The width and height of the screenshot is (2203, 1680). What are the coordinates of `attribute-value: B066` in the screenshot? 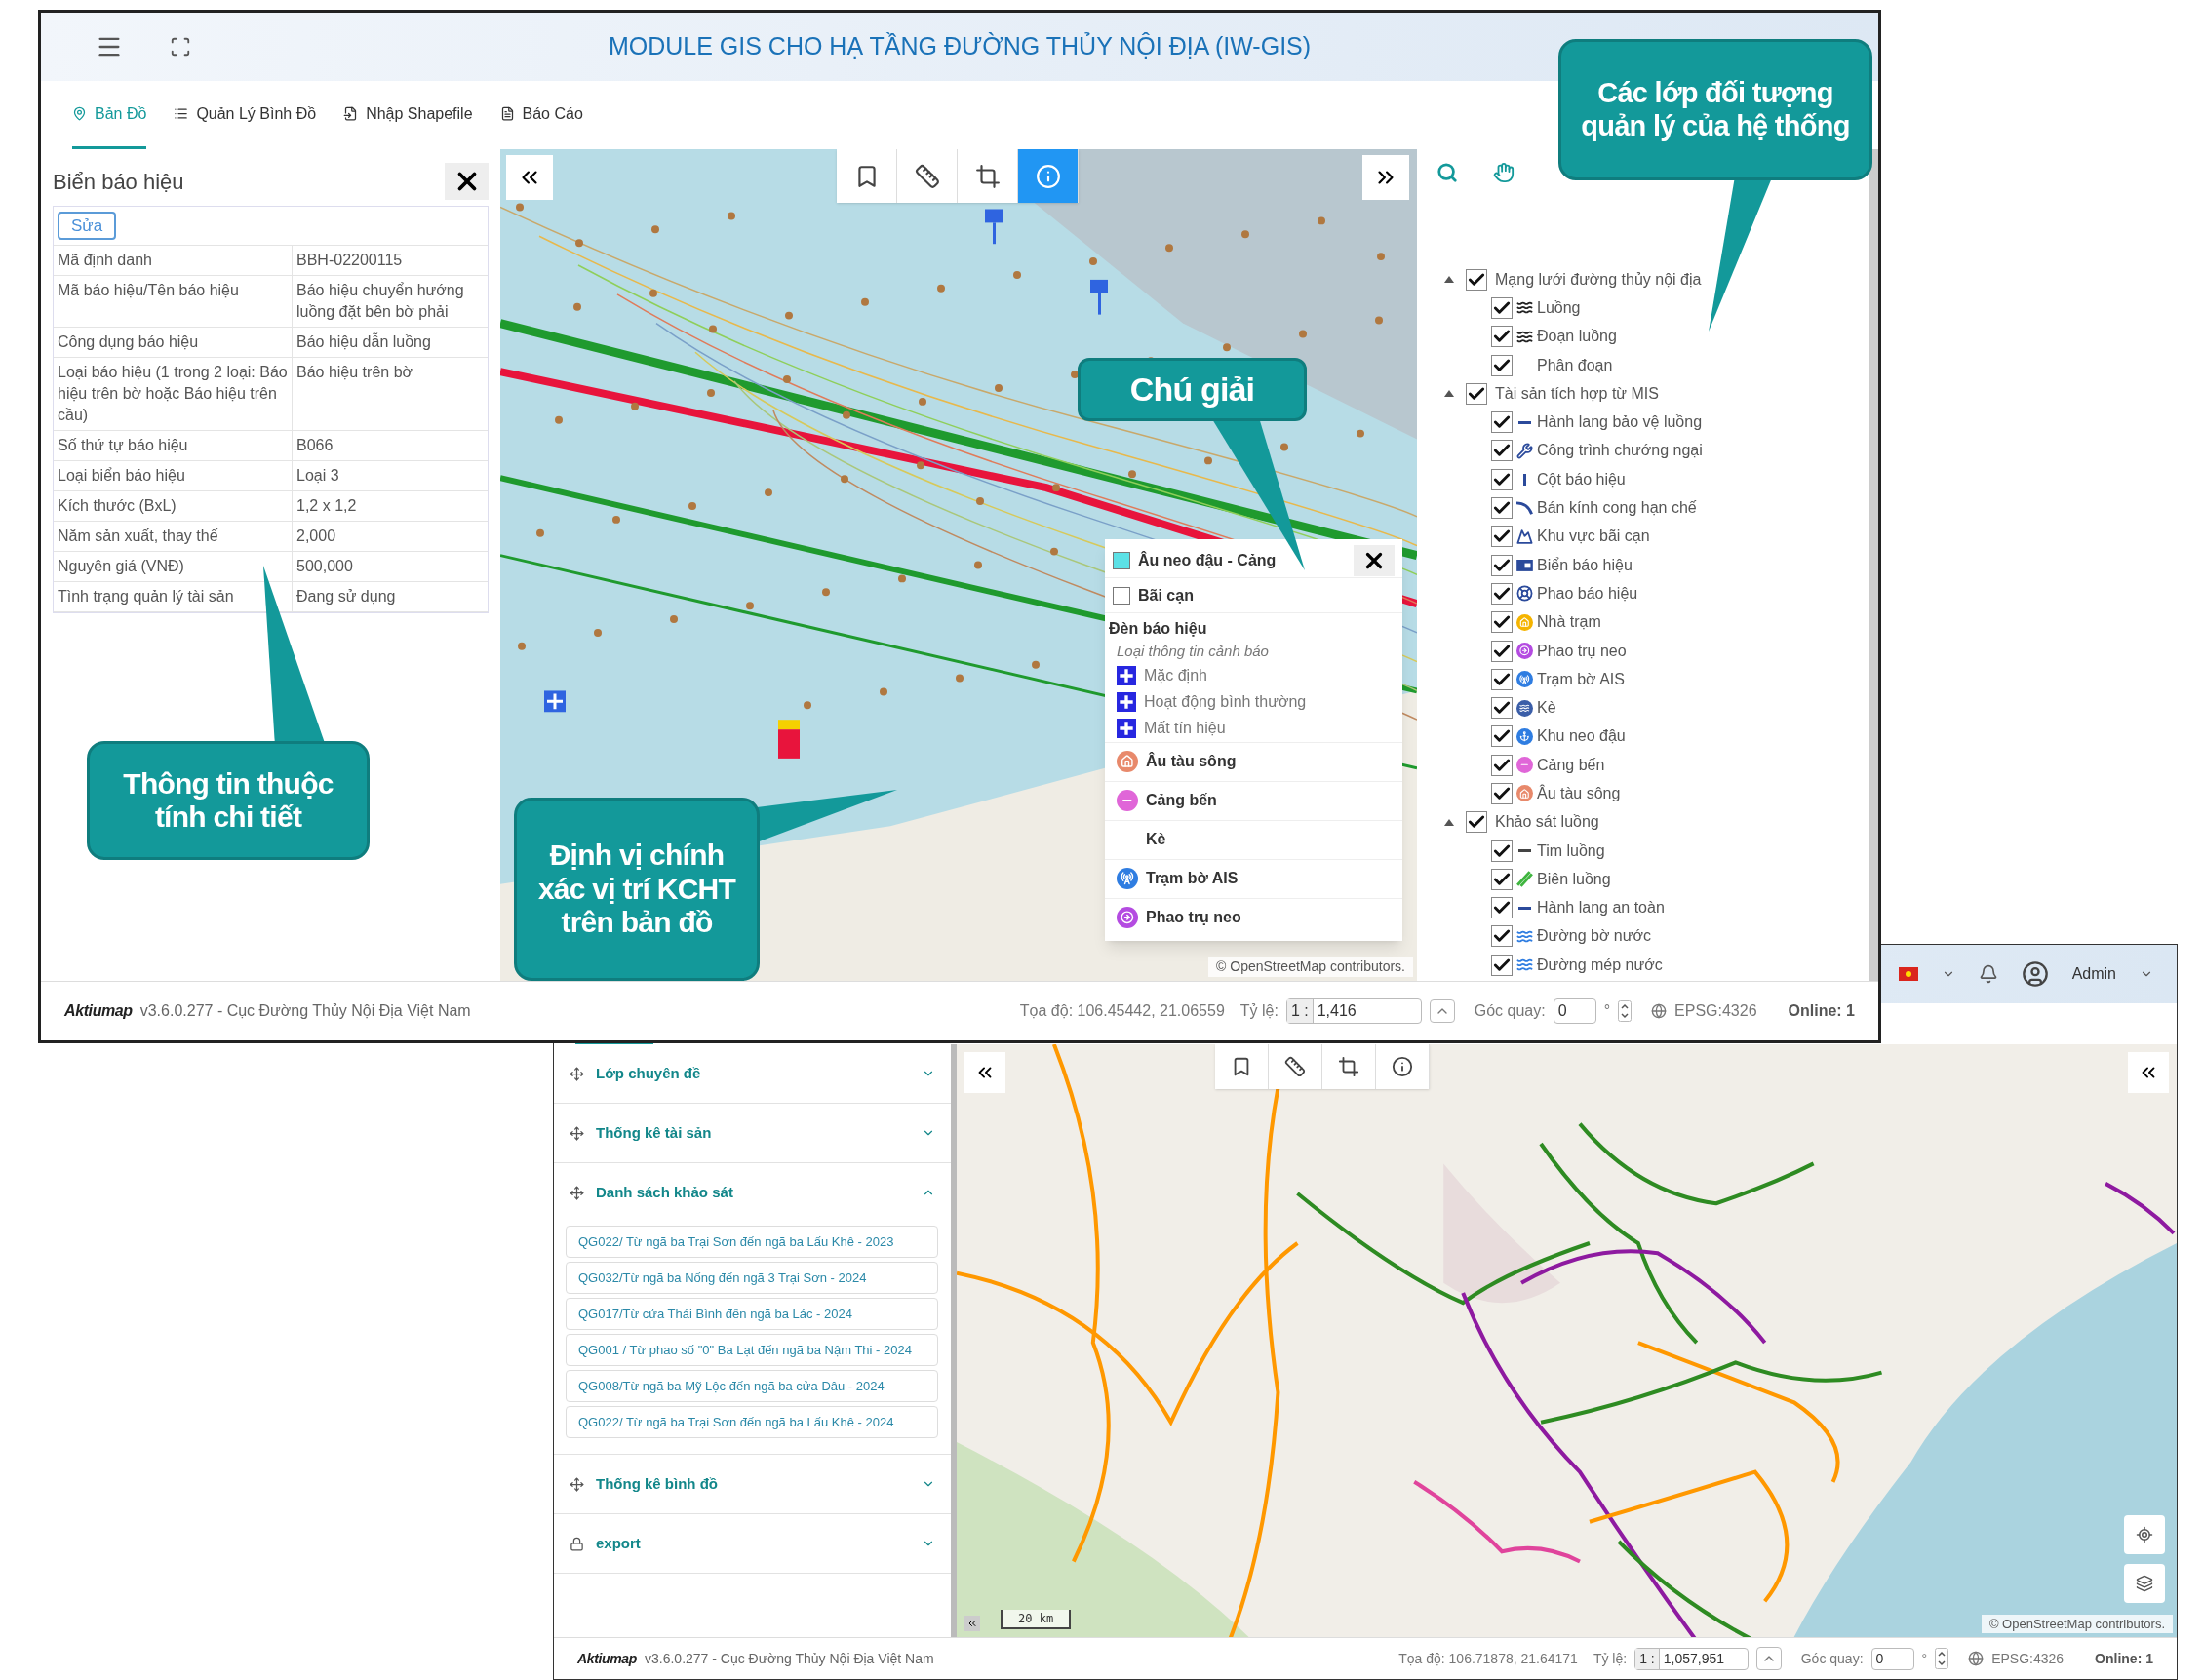 It's located at (314, 445).